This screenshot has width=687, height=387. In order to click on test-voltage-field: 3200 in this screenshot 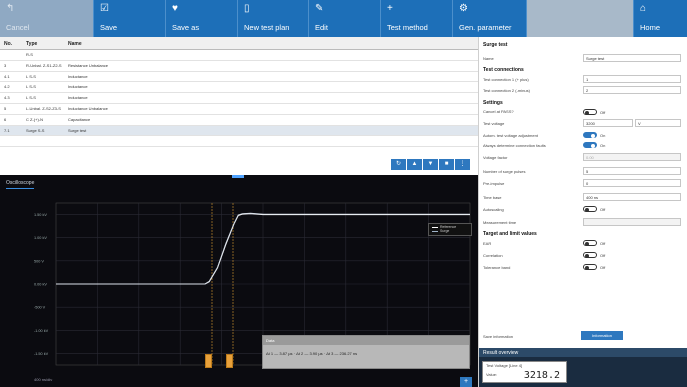, I will do `click(608, 123)`.